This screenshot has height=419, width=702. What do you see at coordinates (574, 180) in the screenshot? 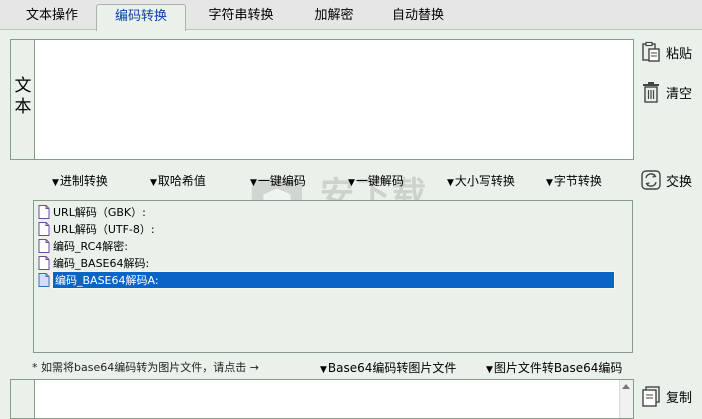
I see `dropdown-byte-convert: ▼字节转换` at bounding box center [574, 180].